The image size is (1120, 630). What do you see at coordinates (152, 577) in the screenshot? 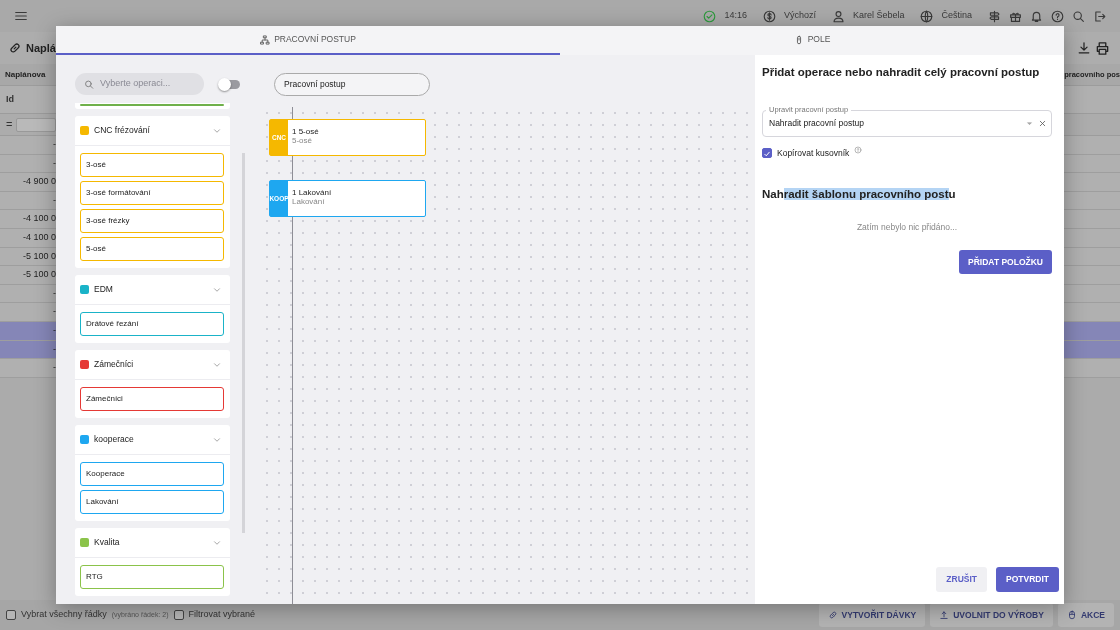
I see `operation-item: RTG` at bounding box center [152, 577].